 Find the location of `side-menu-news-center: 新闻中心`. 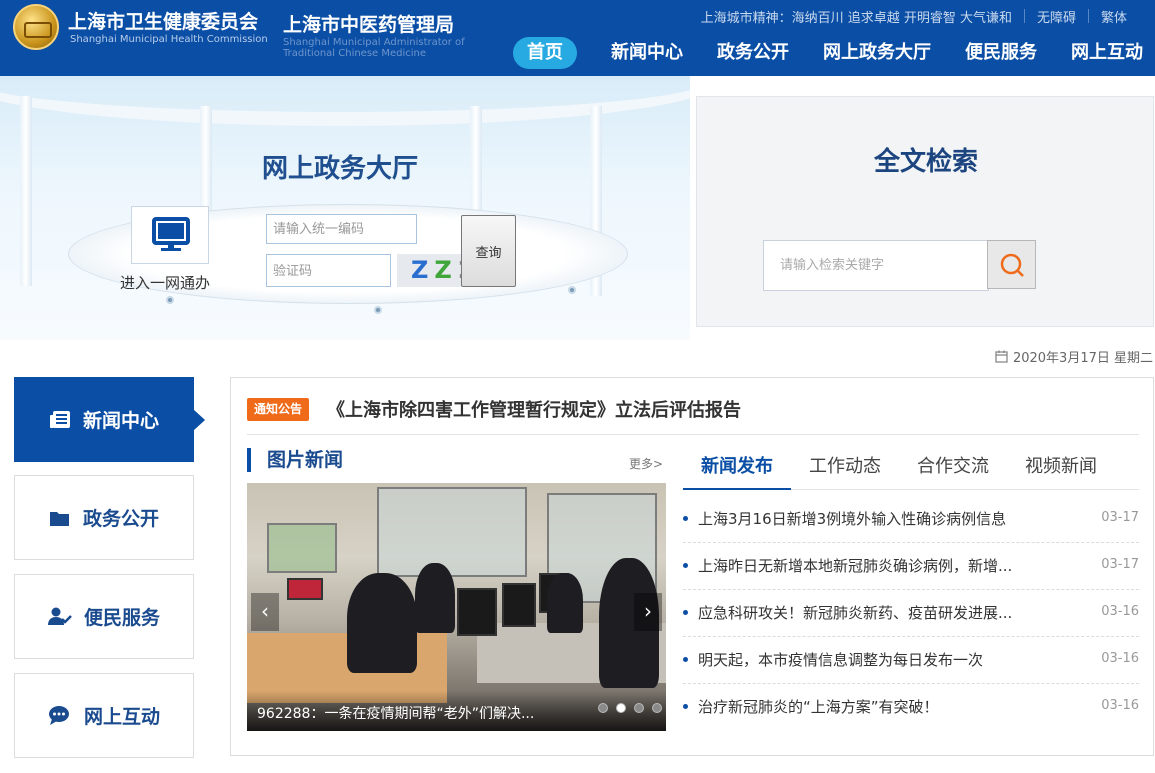

side-menu-news-center: 新闻中心 is located at coordinates (109, 419).